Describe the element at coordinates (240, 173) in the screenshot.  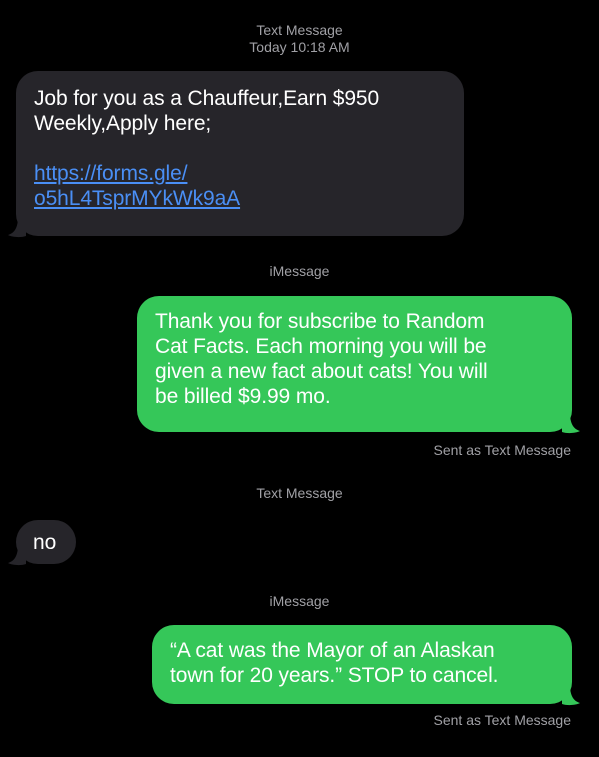
I see `message-link: https://forms.gle/` at that location.